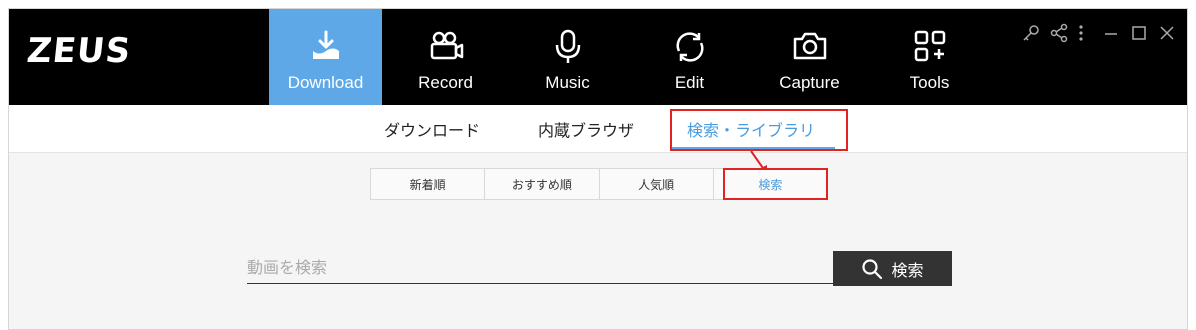  Describe the element at coordinates (1081, 33) in the screenshot. I see `more-menu-icon` at that location.